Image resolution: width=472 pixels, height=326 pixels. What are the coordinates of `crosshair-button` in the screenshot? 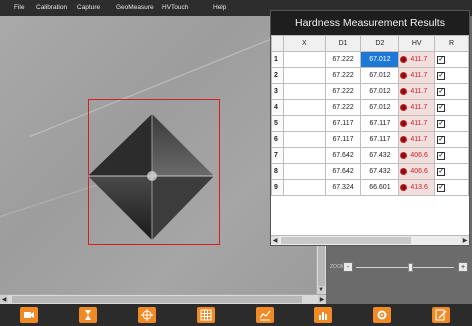 It's located at (147, 315).